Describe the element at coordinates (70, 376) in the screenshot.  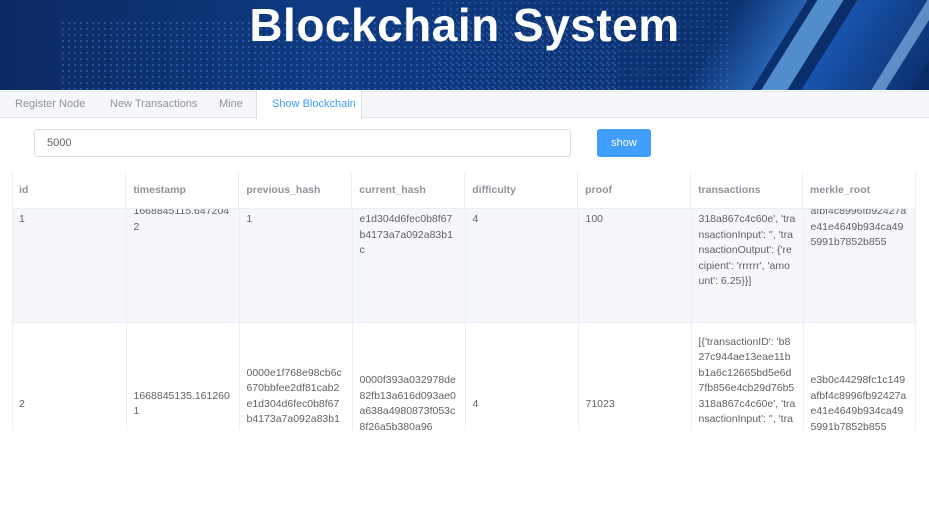
I see `cell-id: 2` at that location.